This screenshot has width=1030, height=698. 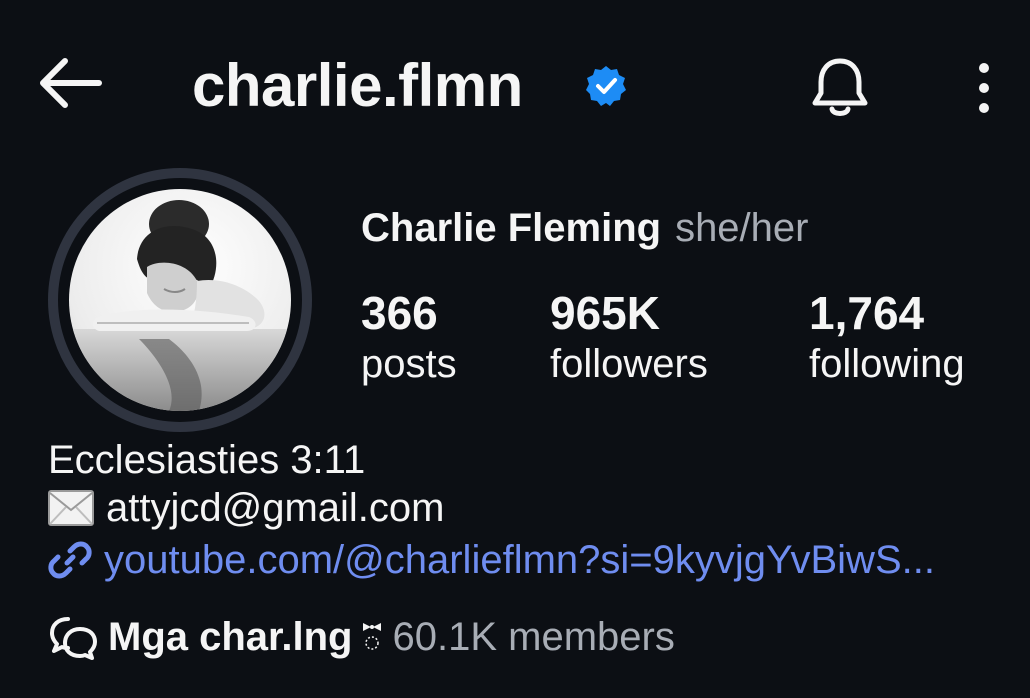 What do you see at coordinates (70, 560) in the screenshot?
I see `link-icon` at bounding box center [70, 560].